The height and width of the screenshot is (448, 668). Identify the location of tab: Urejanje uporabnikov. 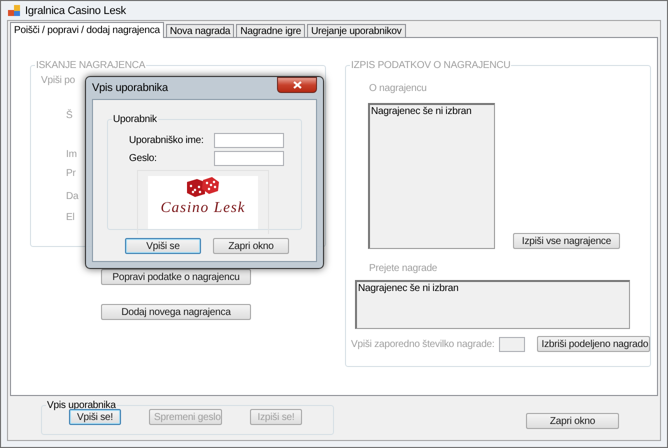
(356, 31).